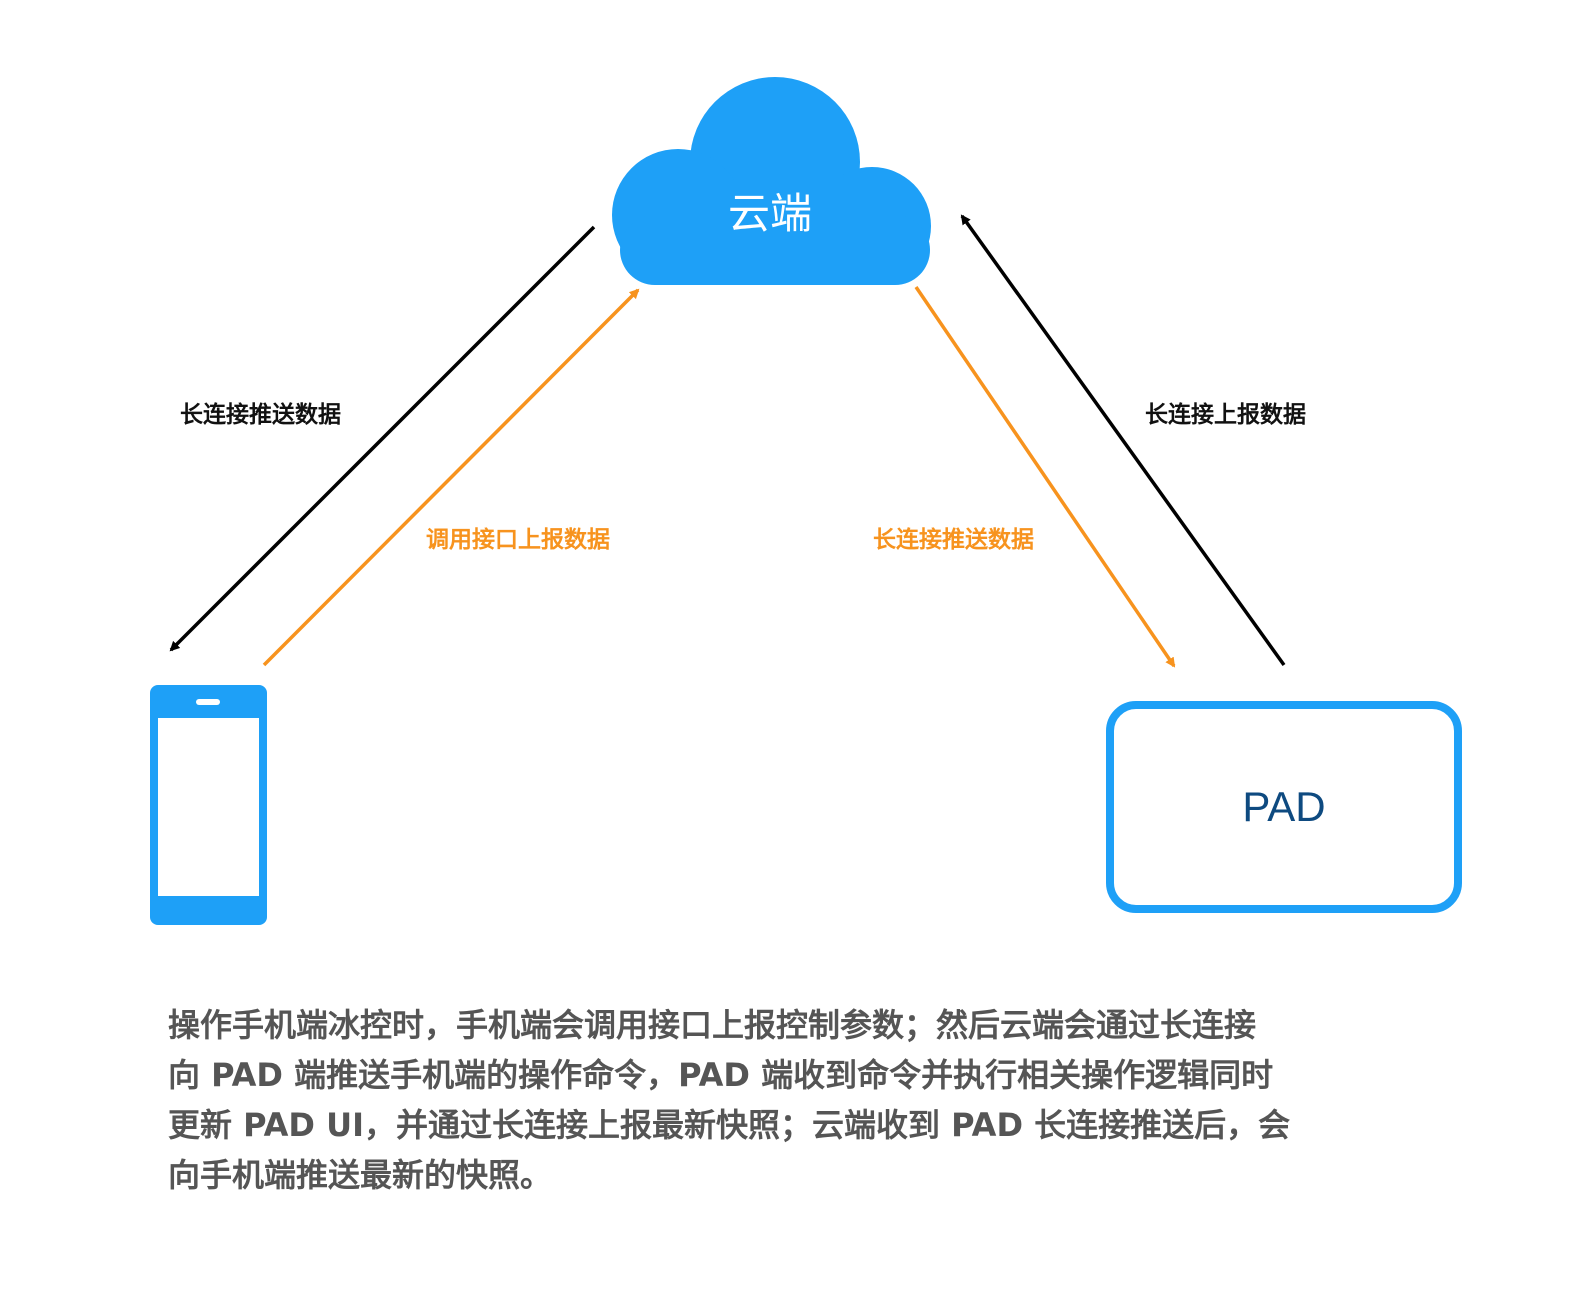 The width and height of the screenshot is (1596, 1306). Describe the element at coordinates (208, 805) in the screenshot. I see `phone-icon` at that location.